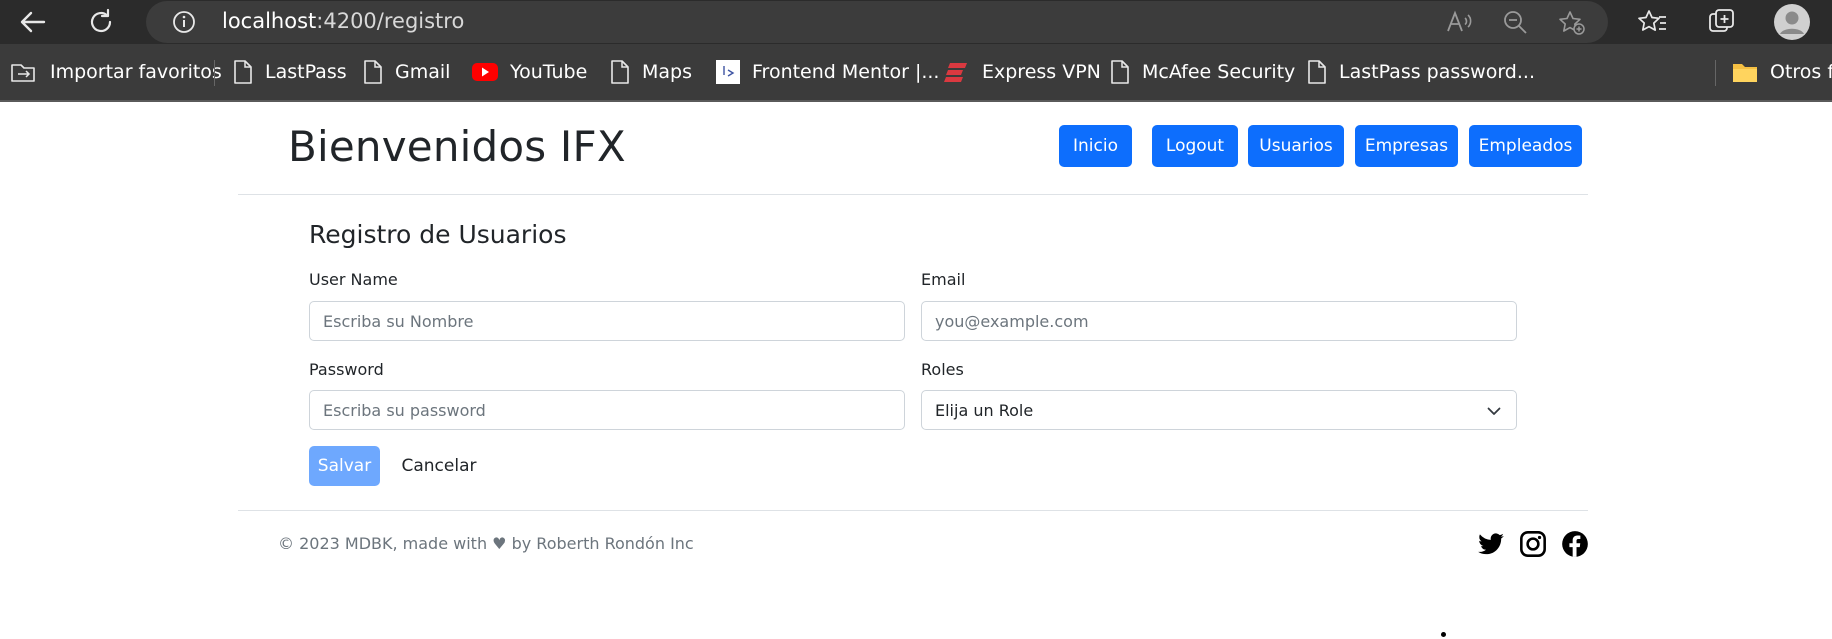 The height and width of the screenshot is (639, 1832). Describe the element at coordinates (607, 321) in the screenshot. I see `username-input` at that location.